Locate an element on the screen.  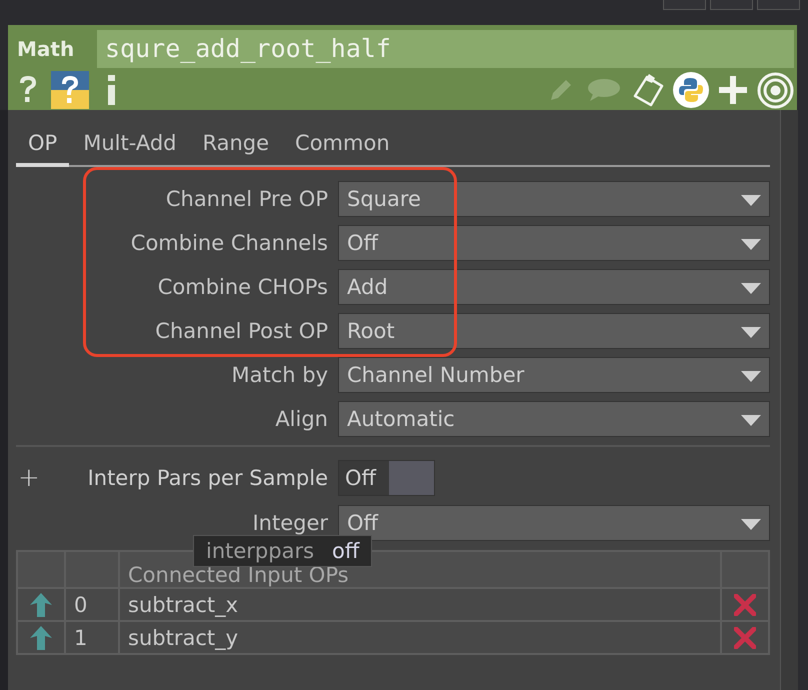
parameter-label: Integer is located at coordinates (290, 523).